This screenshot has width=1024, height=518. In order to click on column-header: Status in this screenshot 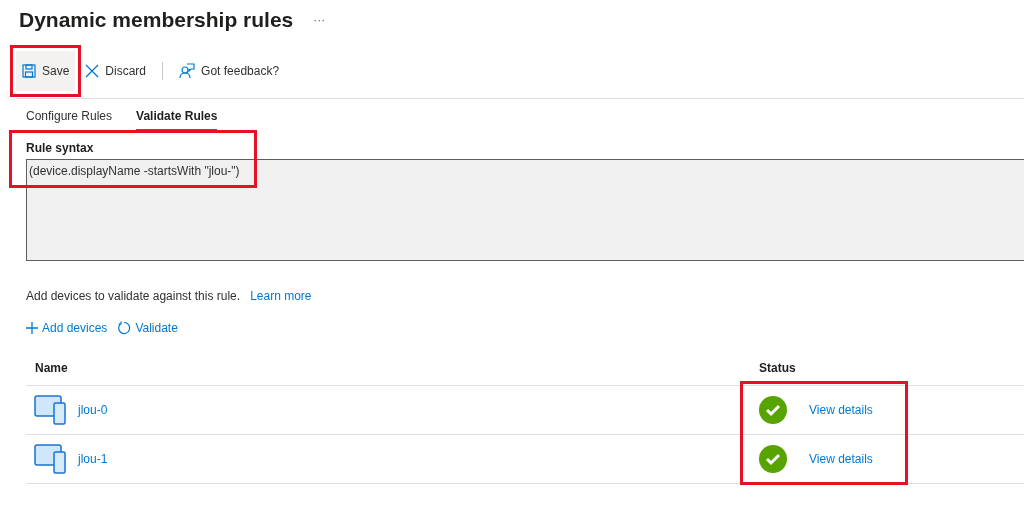, I will do `click(778, 368)`.